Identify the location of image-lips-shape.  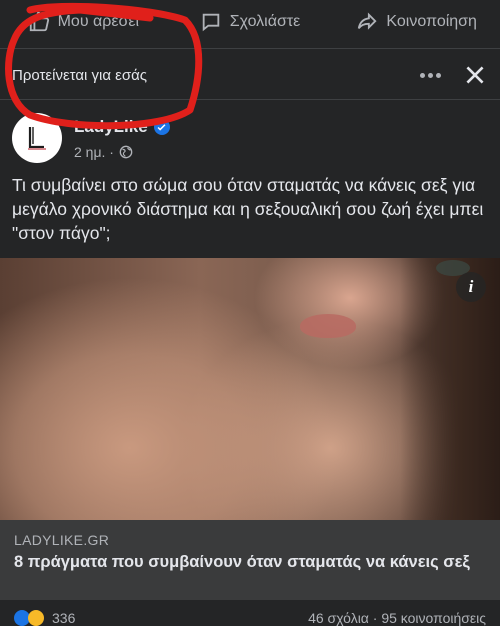
(328, 326).